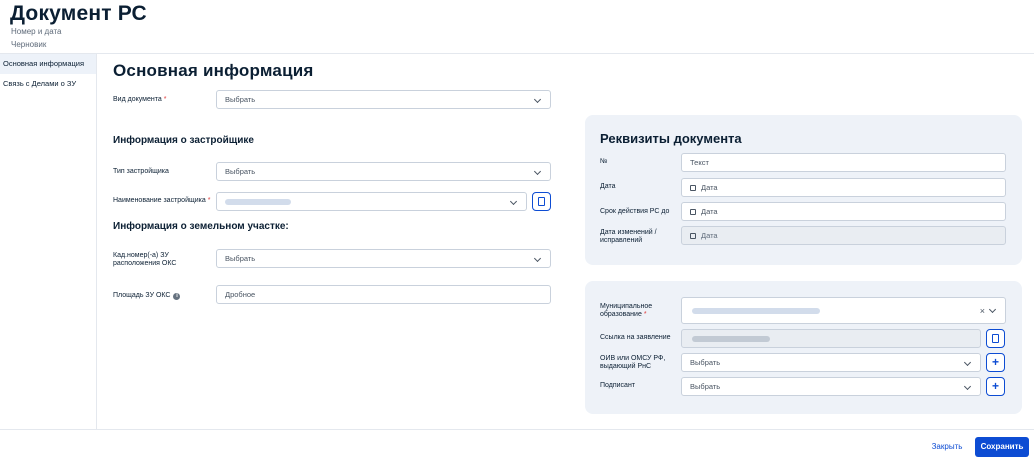 This screenshot has height=457, width=1034. What do you see at coordinates (177, 296) in the screenshot?
I see `info-icon: i` at bounding box center [177, 296].